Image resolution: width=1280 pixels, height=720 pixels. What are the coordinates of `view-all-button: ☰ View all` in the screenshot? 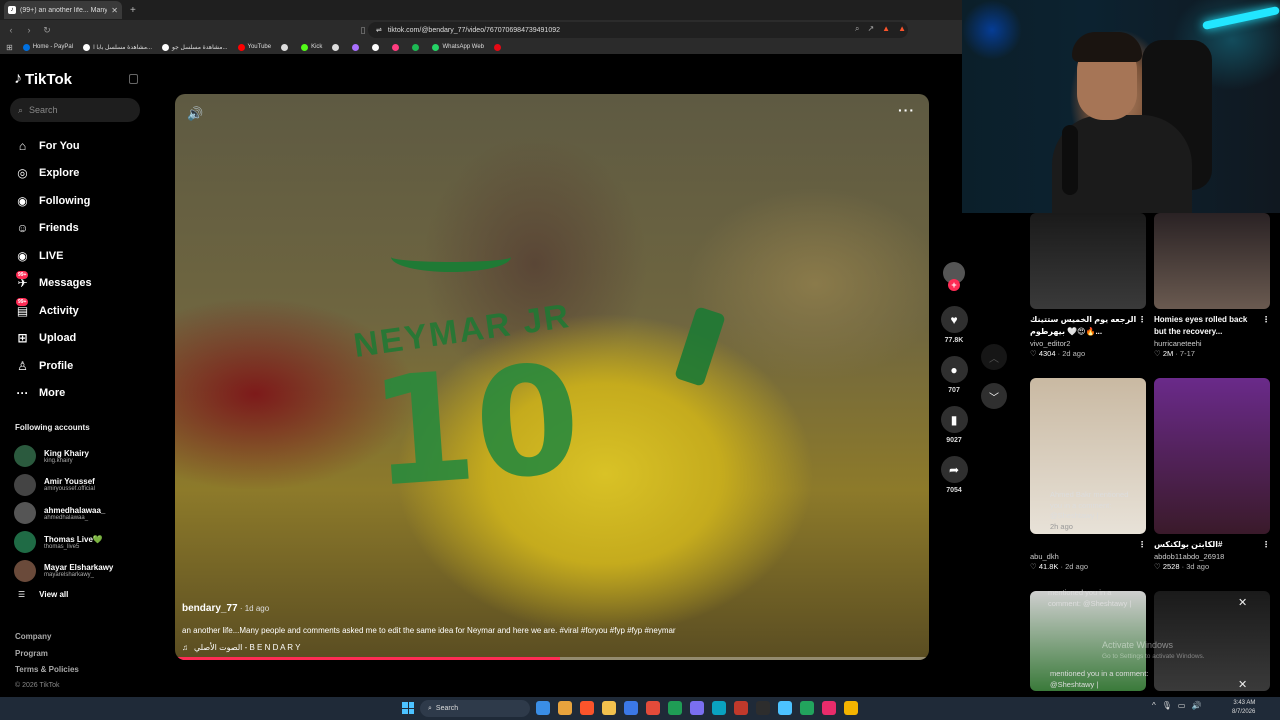 It's located at (63, 595).